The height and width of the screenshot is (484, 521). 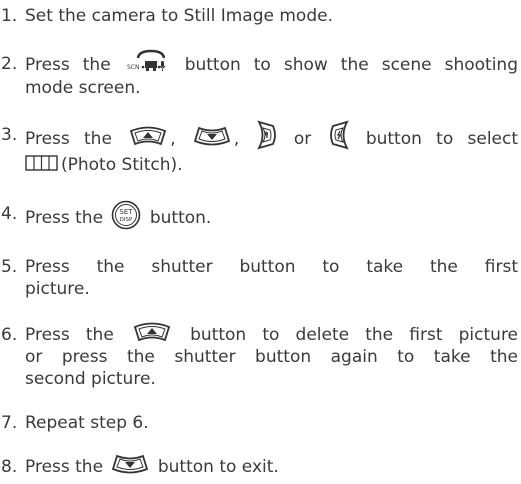 What do you see at coordinates (351, 65) in the screenshot?
I see `step-text: button to show the scene shooting` at bounding box center [351, 65].